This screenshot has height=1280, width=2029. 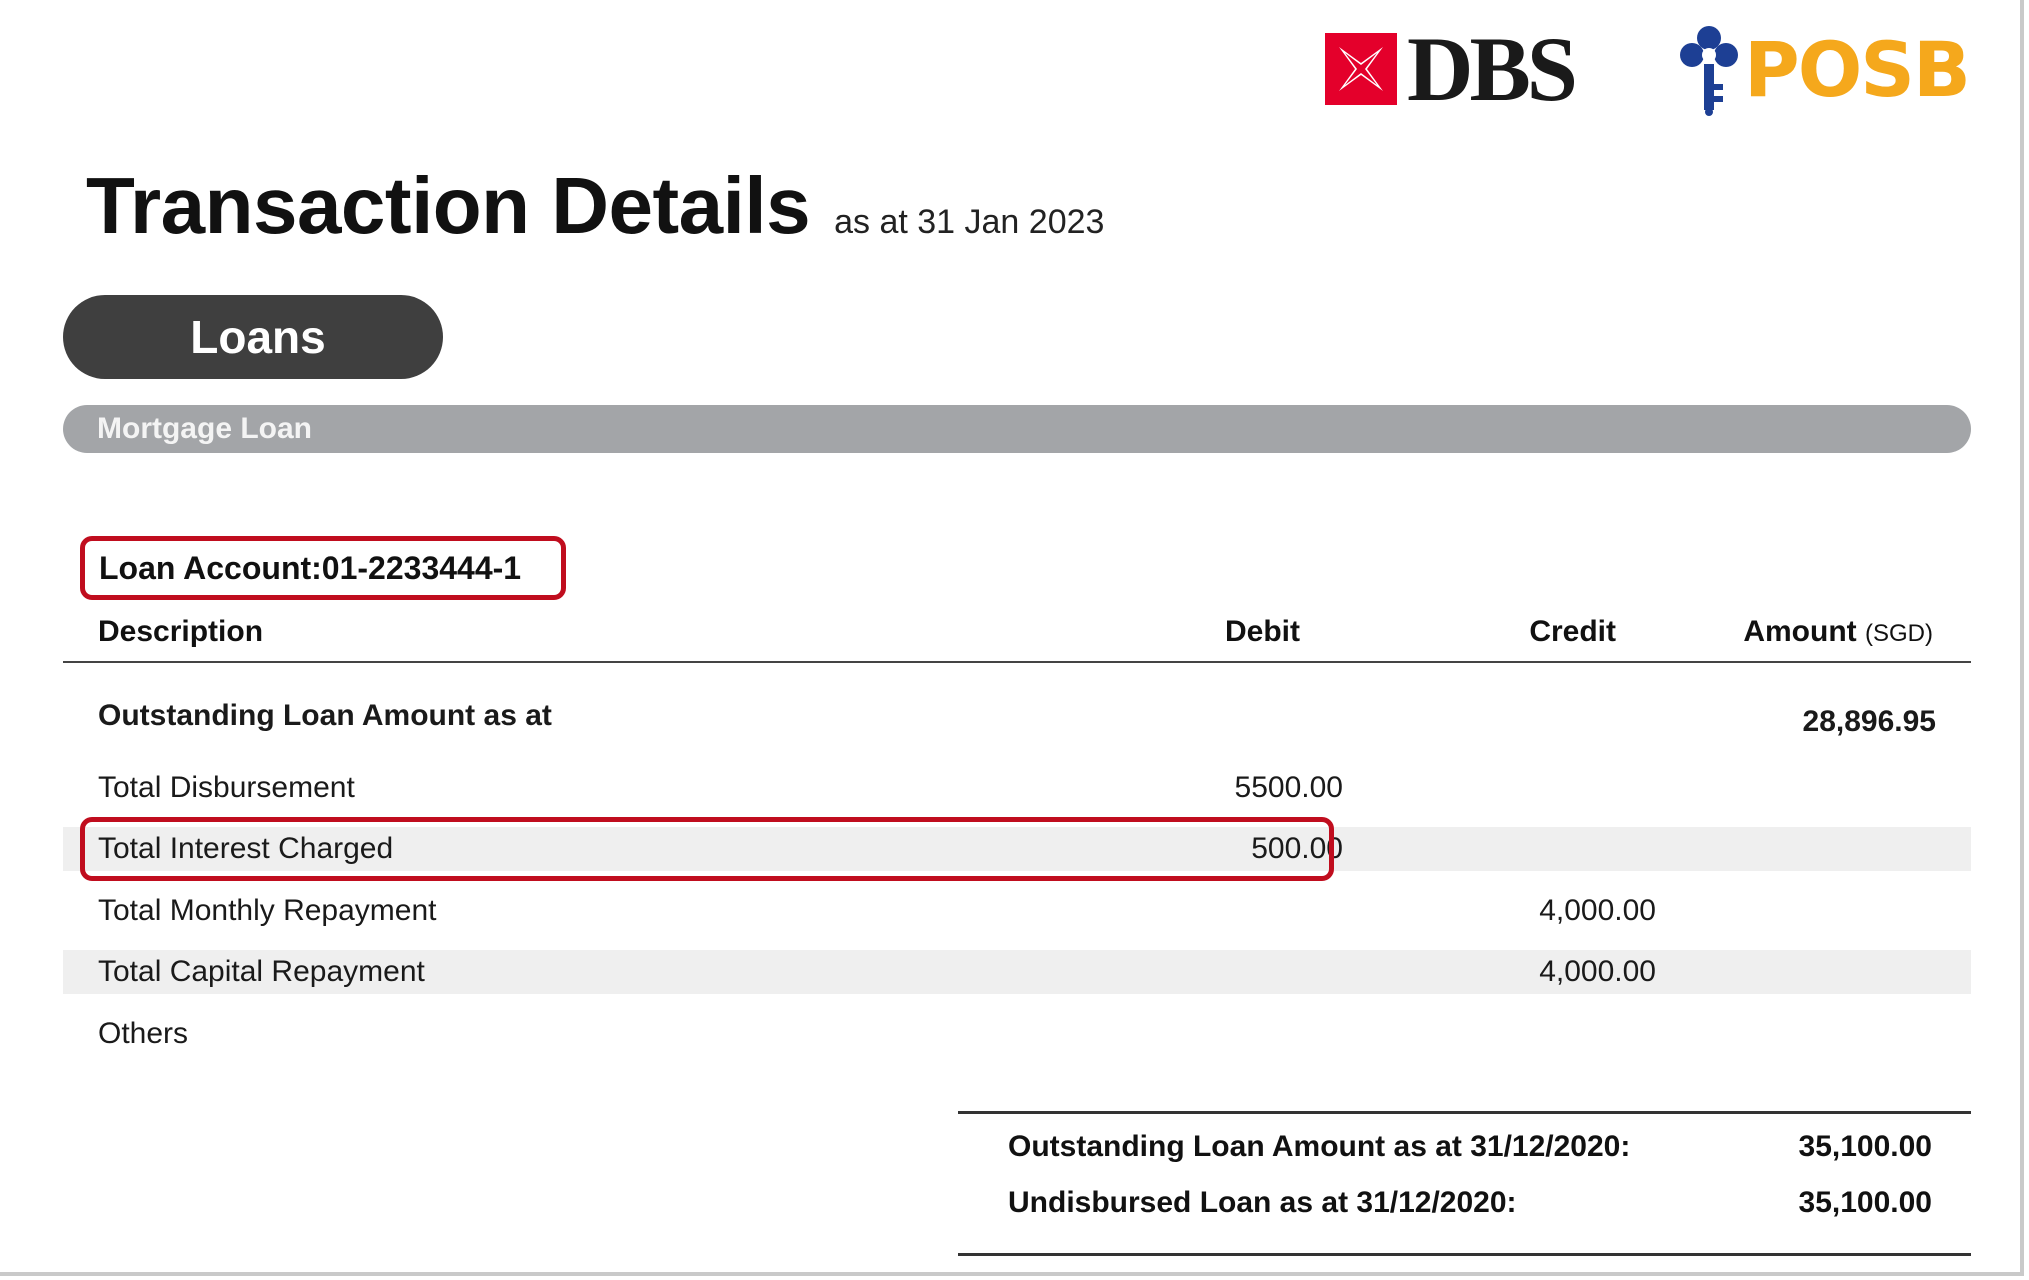 What do you see at coordinates (267, 910) in the screenshot?
I see `row-description: Total Monthly Repayment` at bounding box center [267, 910].